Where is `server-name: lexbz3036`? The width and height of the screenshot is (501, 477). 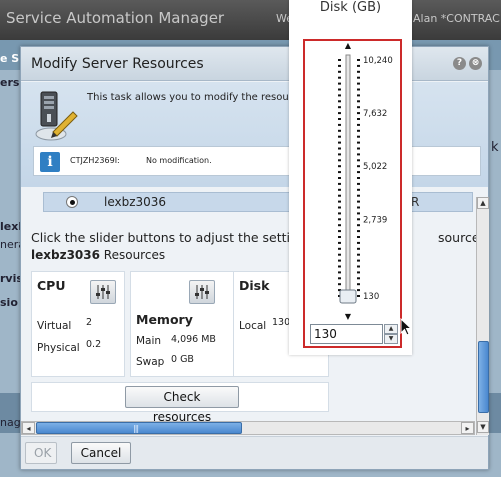 server-name: lexbz3036 is located at coordinates (135, 202).